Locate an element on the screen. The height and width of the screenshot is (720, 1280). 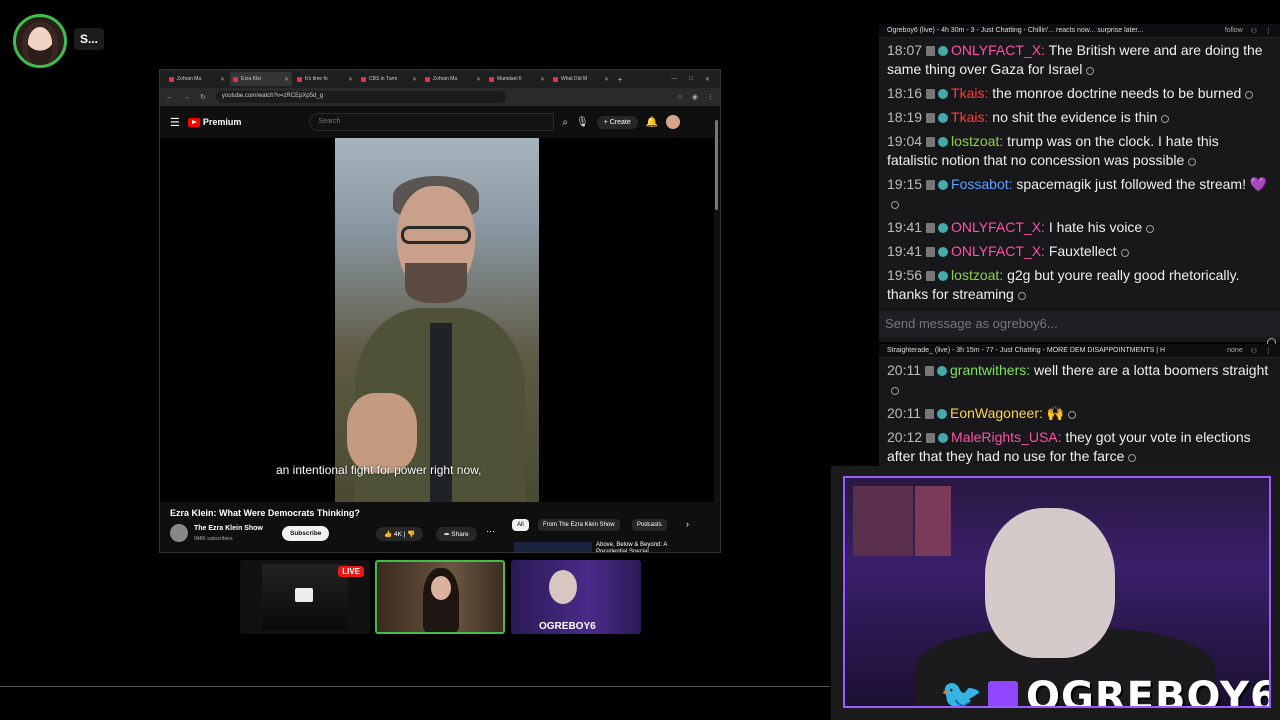
stream-thumbnail-3: OGREBOY6 is located at coordinates (576, 597).